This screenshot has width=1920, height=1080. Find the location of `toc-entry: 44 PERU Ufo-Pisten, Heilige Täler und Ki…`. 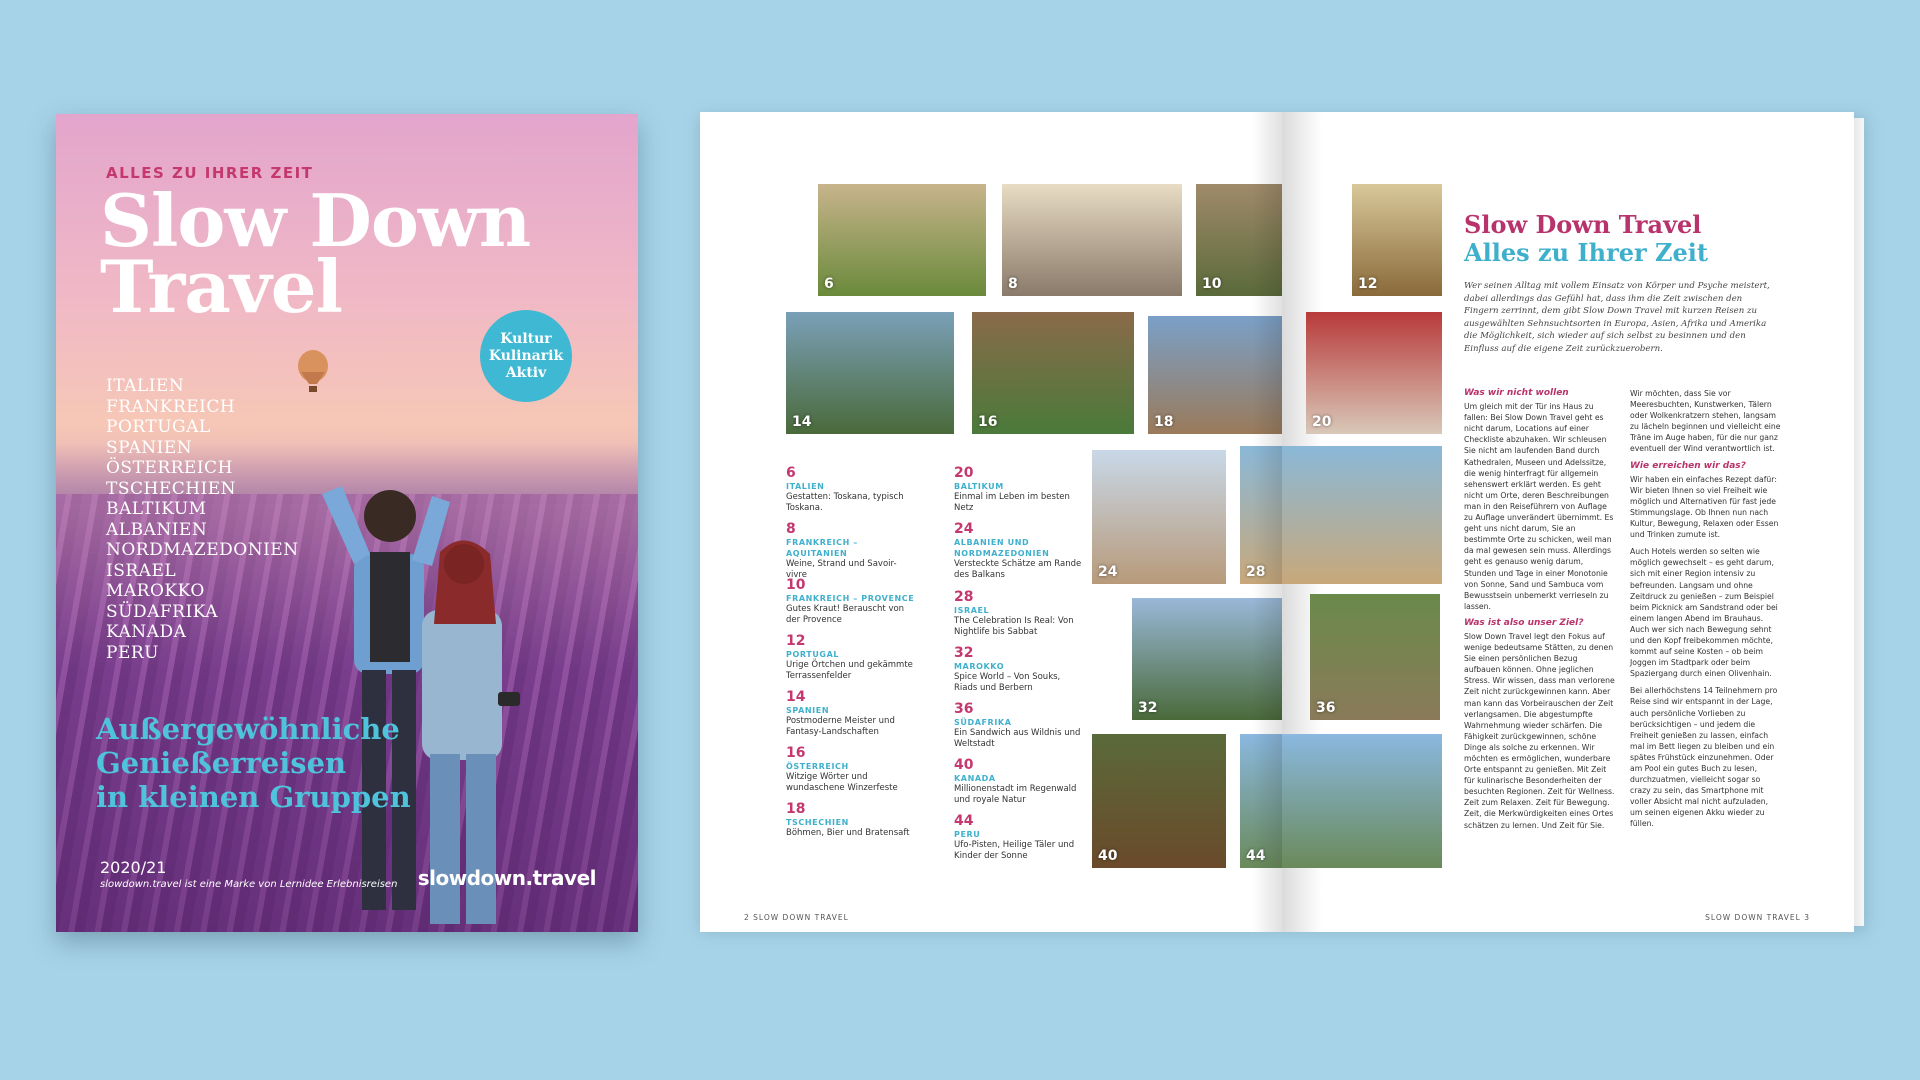

toc-entry: 44 PERU Ufo-Pisten, Heilige Täler und Ki… is located at coordinates (1019, 837).